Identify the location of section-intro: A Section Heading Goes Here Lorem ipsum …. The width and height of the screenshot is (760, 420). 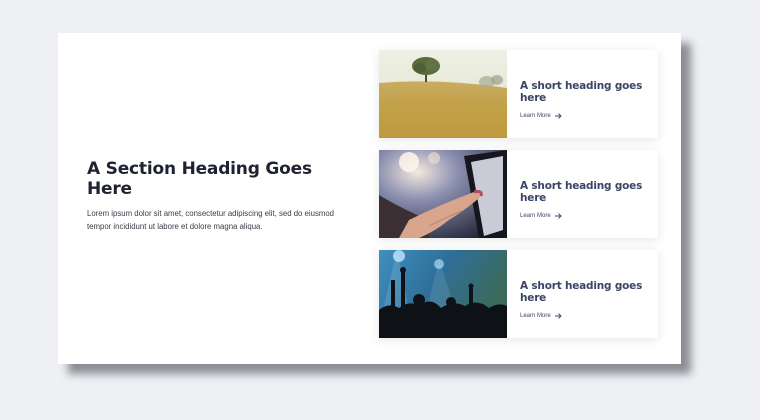
(222, 196).